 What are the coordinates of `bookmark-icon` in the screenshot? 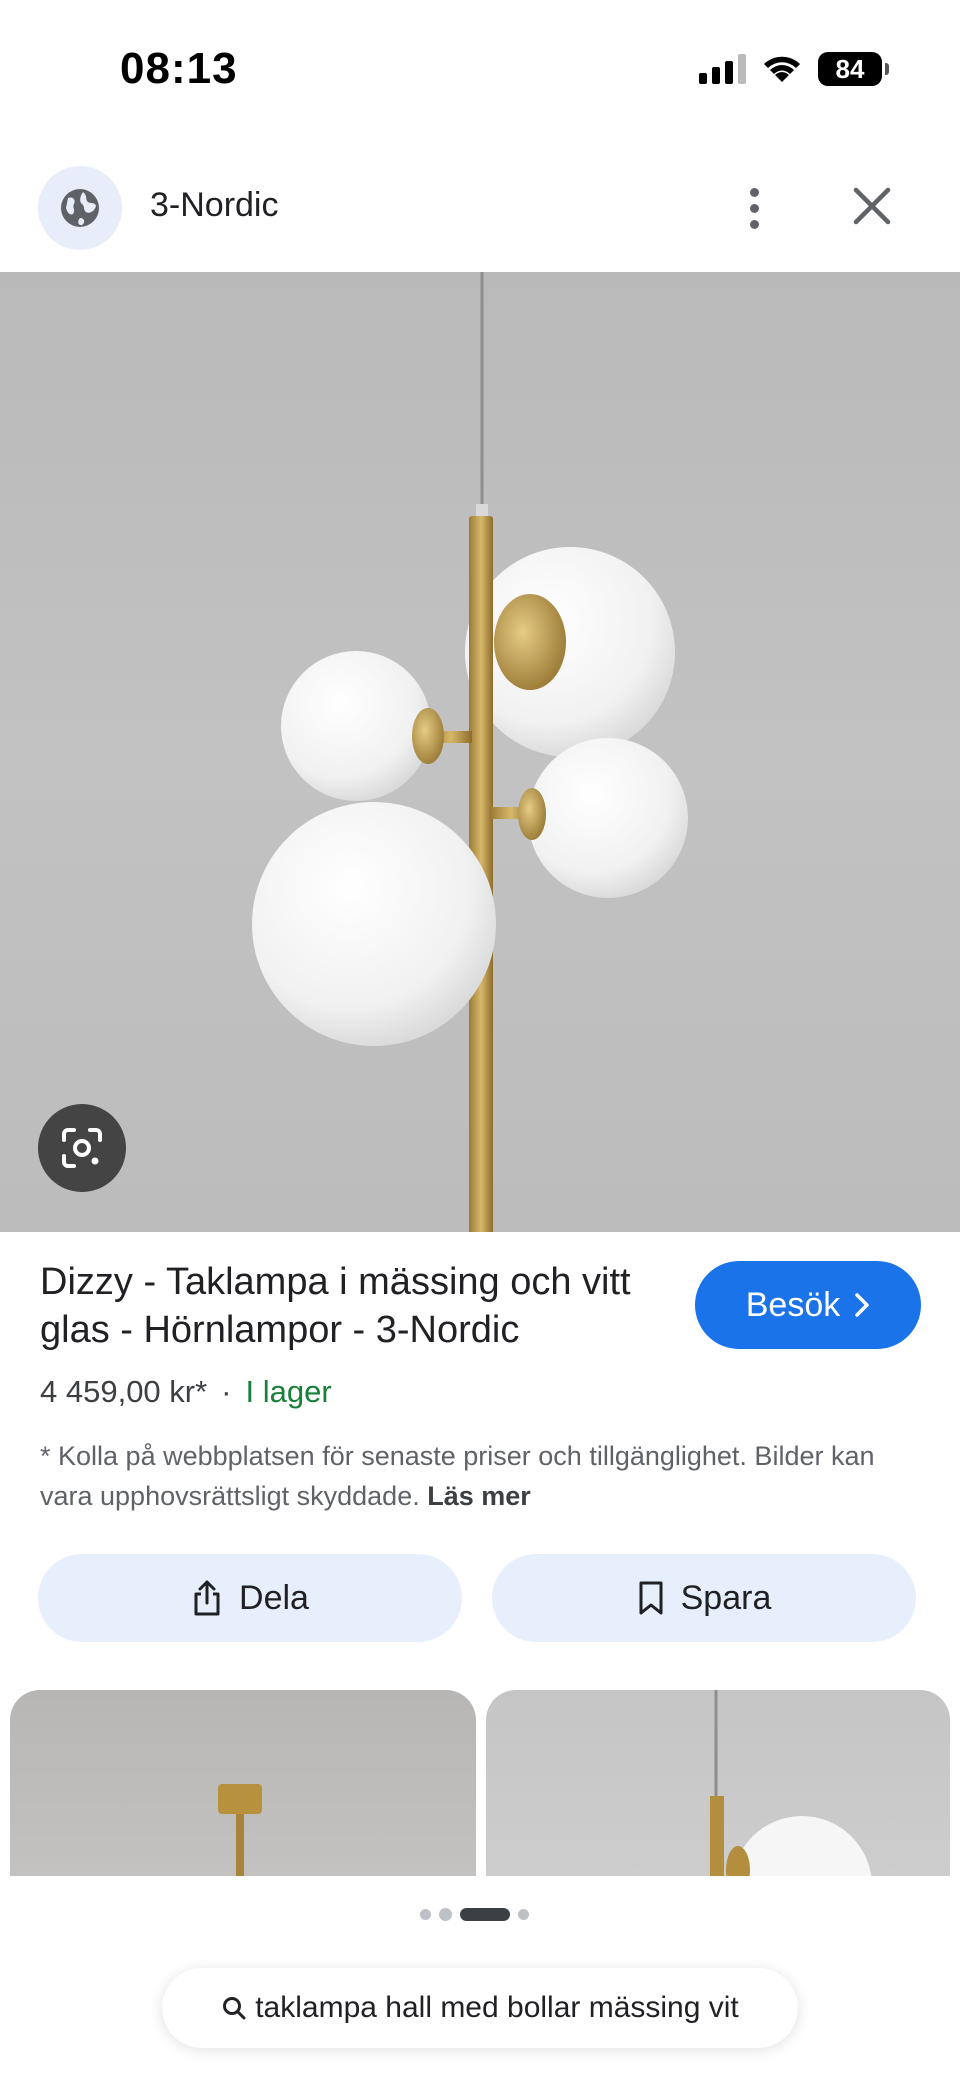 It's located at (651, 1598).